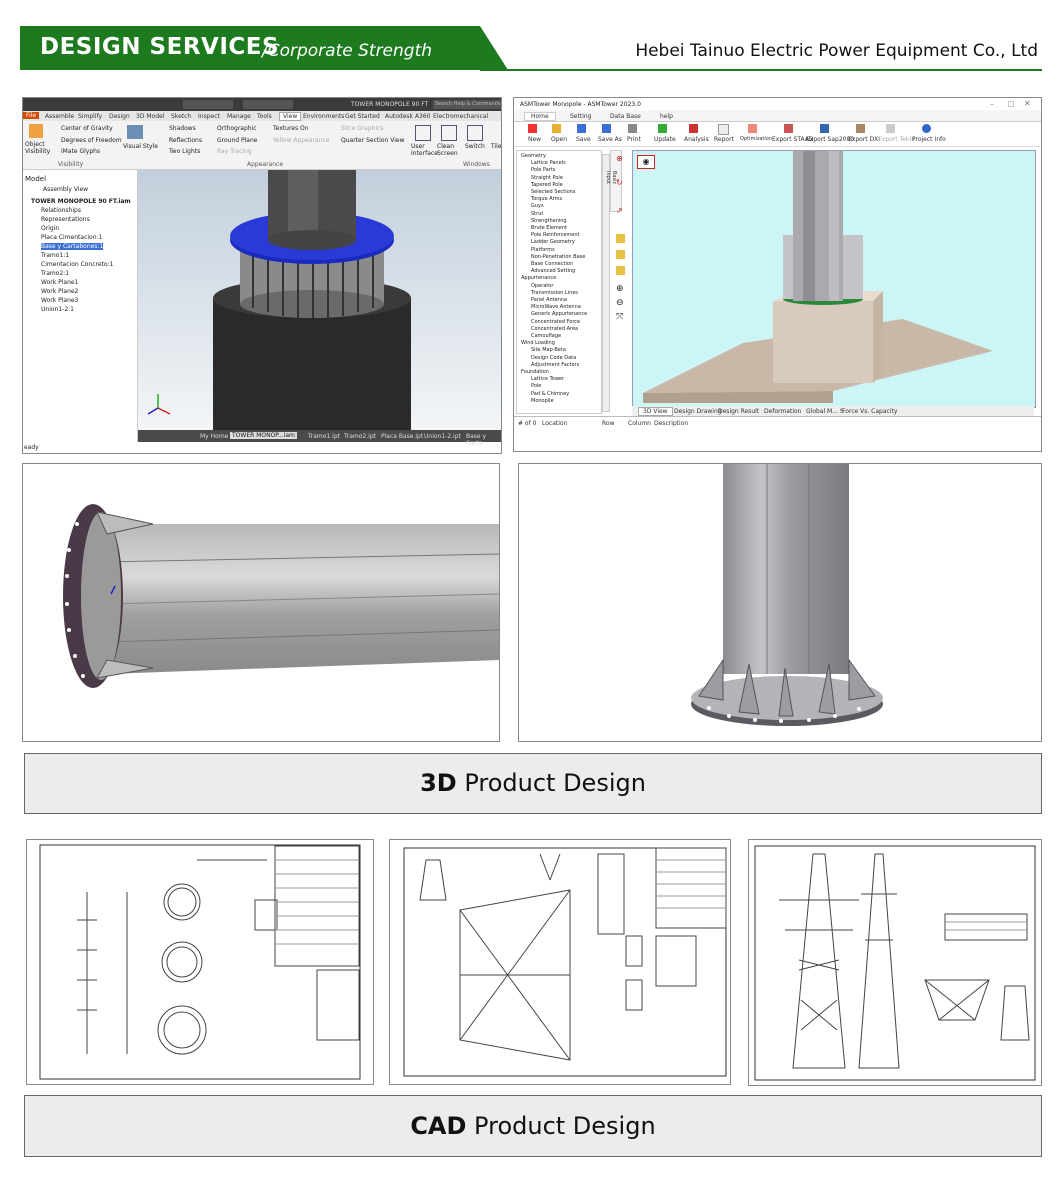 This screenshot has width=1060, height=1190. What do you see at coordinates (548, 163) in the screenshot?
I see `asm-tree-item: Lattice Panels` at bounding box center [548, 163].